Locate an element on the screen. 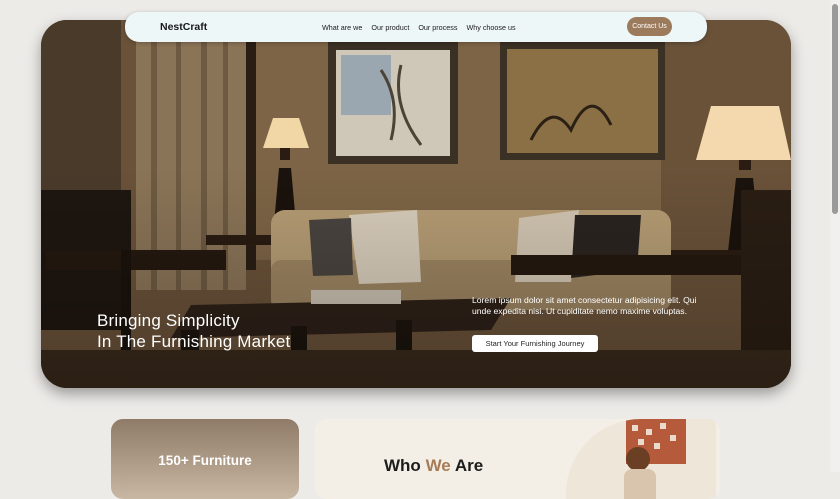 The image size is (840, 499). page-scrollbar is located at coordinates (835, 236).